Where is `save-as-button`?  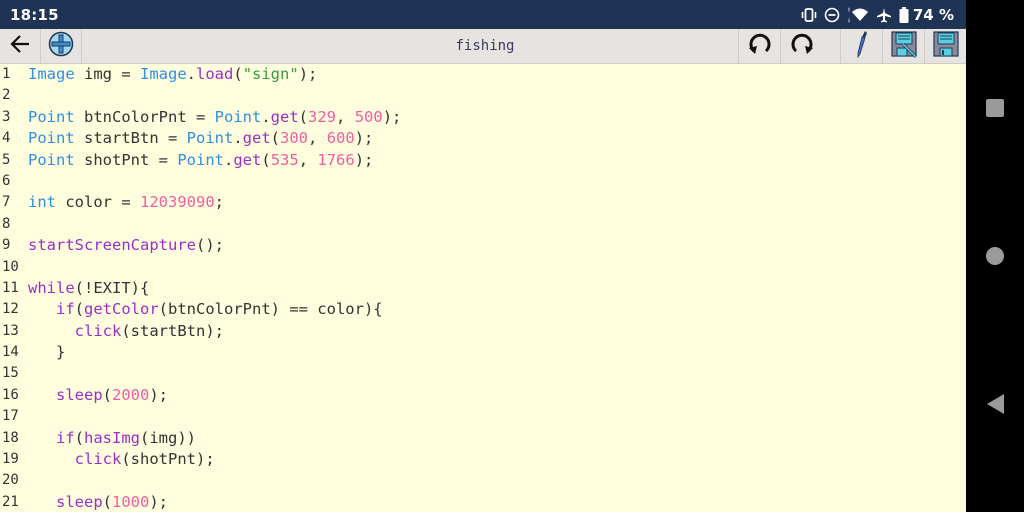
save-as-button is located at coordinates (903, 46).